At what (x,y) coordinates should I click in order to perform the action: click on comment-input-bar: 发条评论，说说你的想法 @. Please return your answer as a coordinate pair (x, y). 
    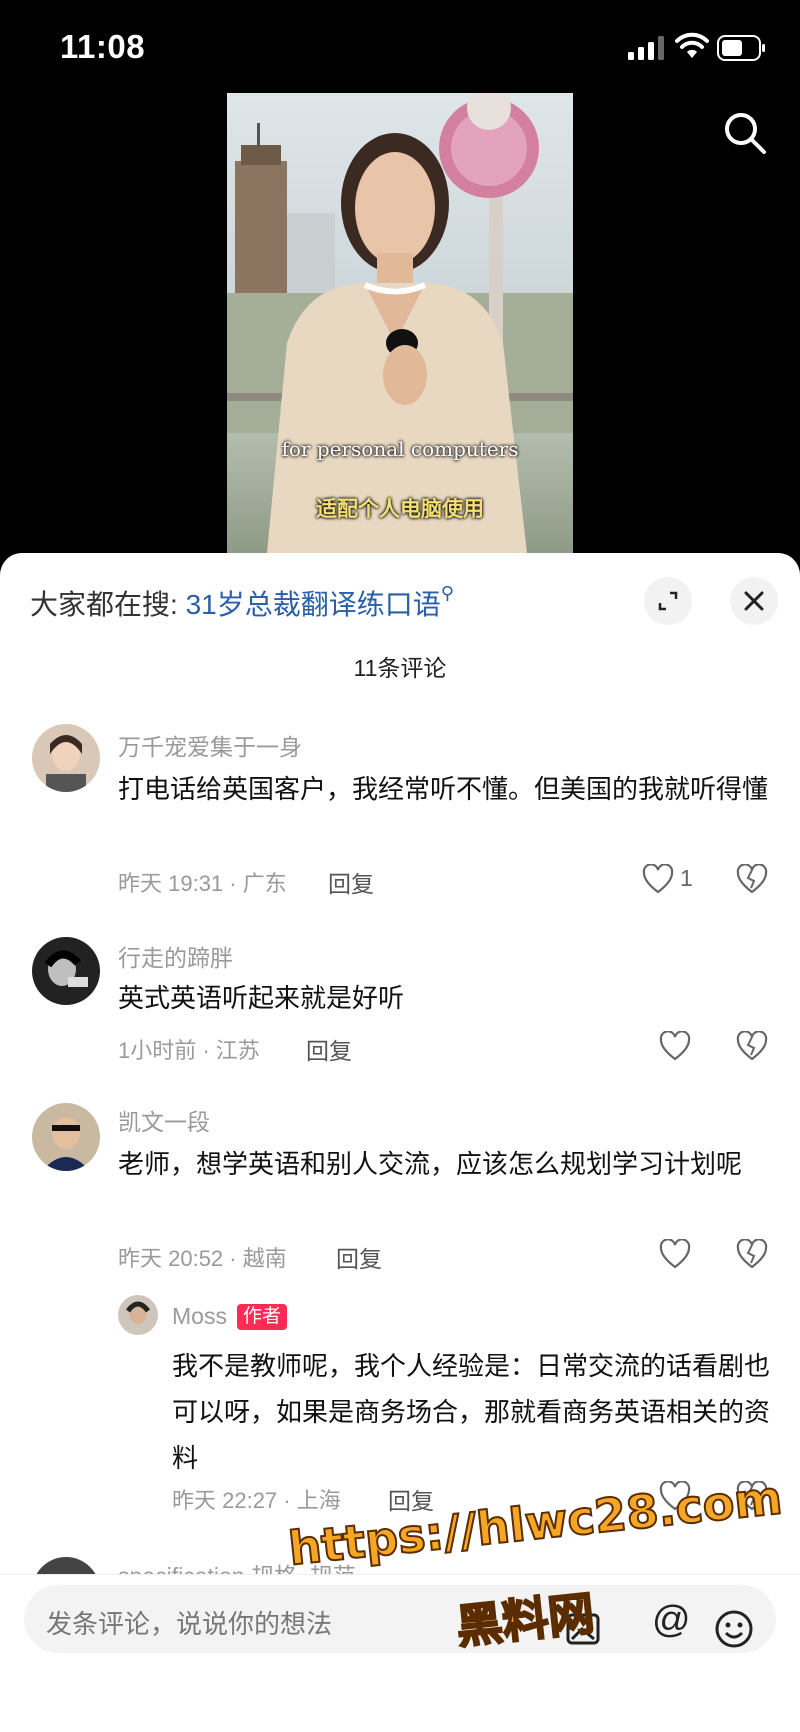
    Looking at the image, I should click on (400, 1653).